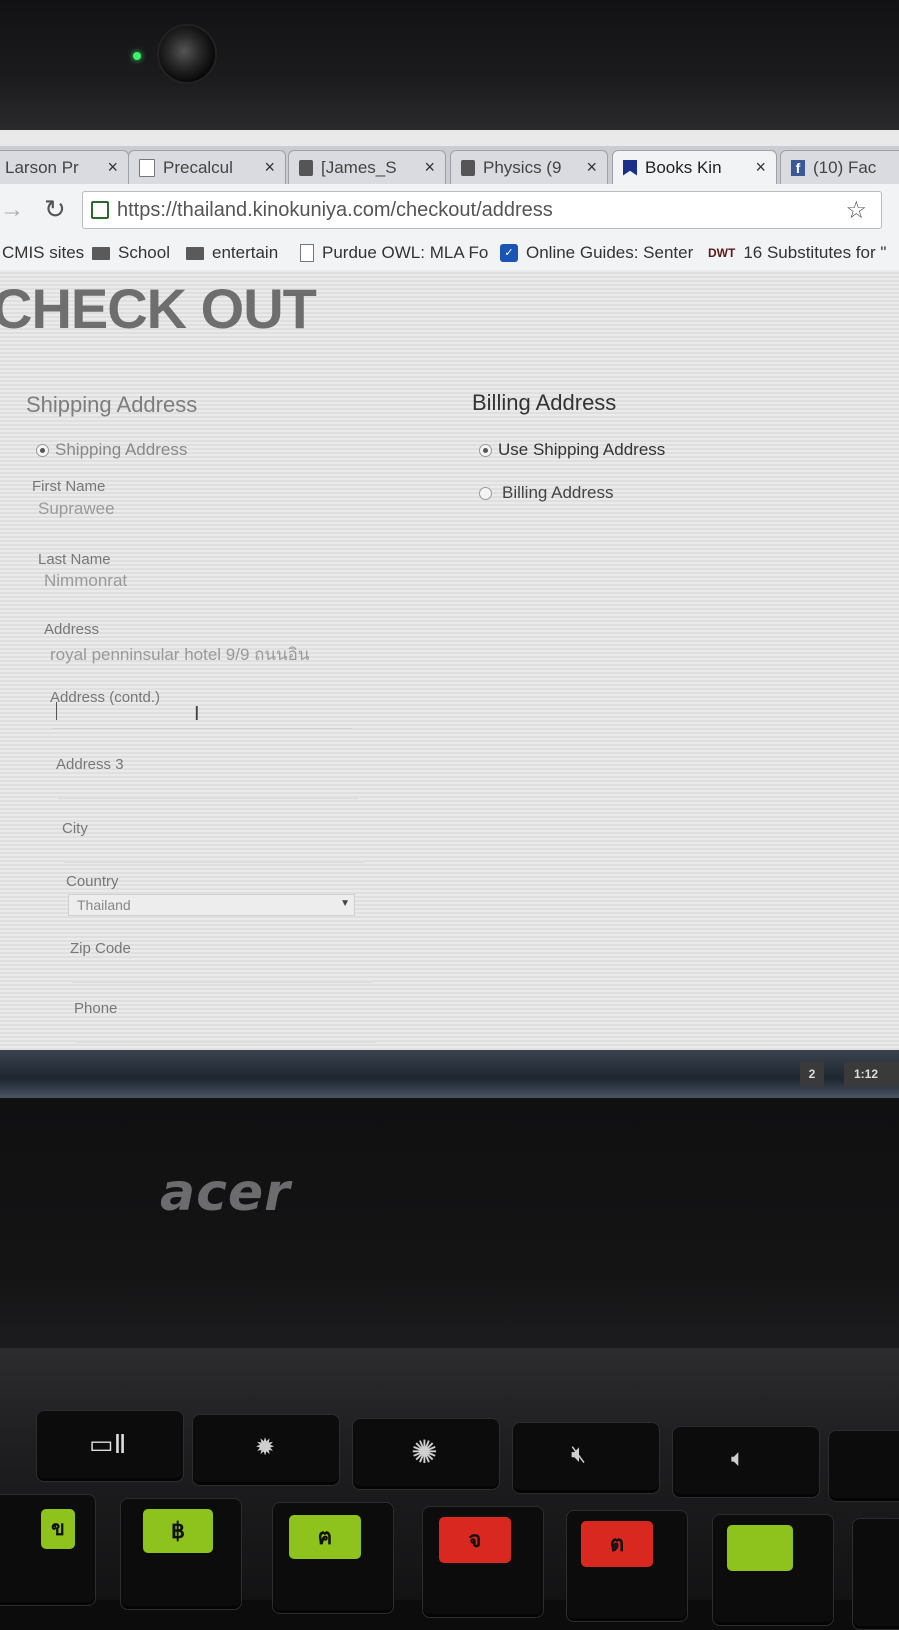 This screenshot has height=1630, width=899. I want to click on bookmark-school: School, so click(131, 253).